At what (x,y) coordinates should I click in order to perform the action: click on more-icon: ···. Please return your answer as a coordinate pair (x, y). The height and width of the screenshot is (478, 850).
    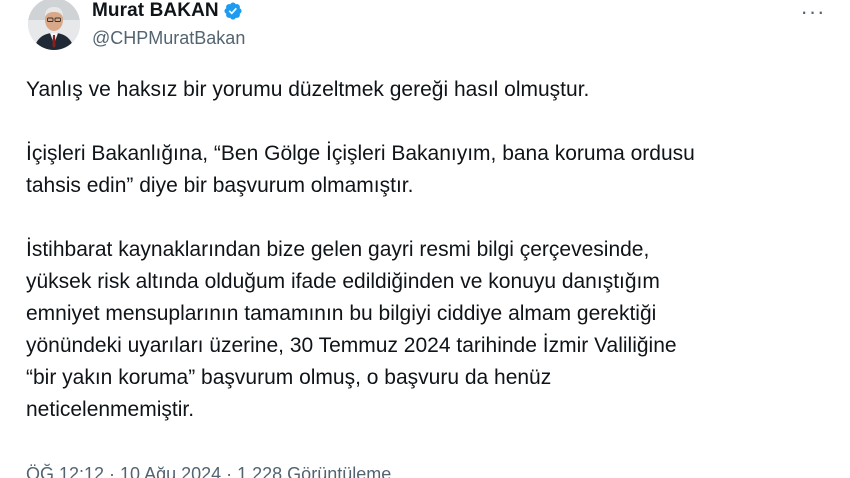
    Looking at the image, I should click on (813, 12).